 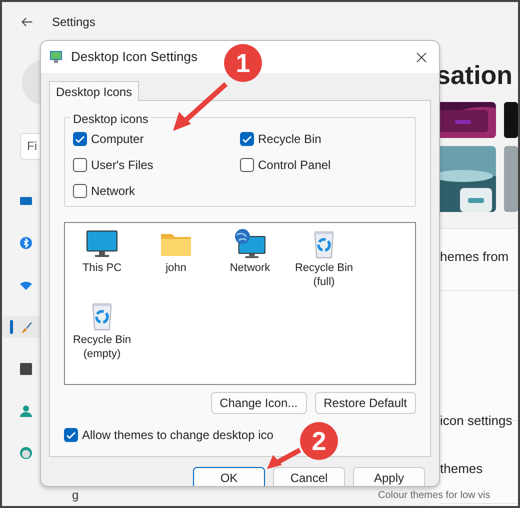 What do you see at coordinates (474, 75) in the screenshot?
I see `page-heading: sation` at bounding box center [474, 75].